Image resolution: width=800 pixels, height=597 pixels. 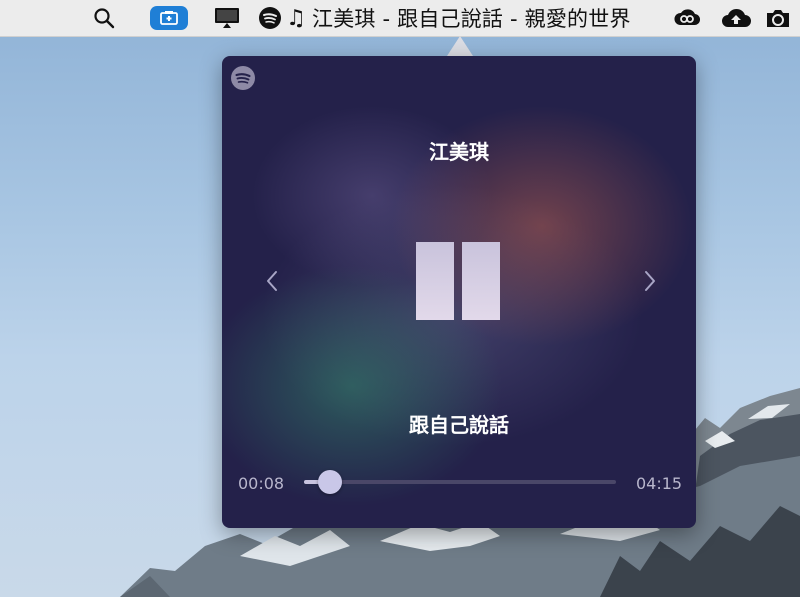 I want to click on spotify-icon, so click(x=270, y=18).